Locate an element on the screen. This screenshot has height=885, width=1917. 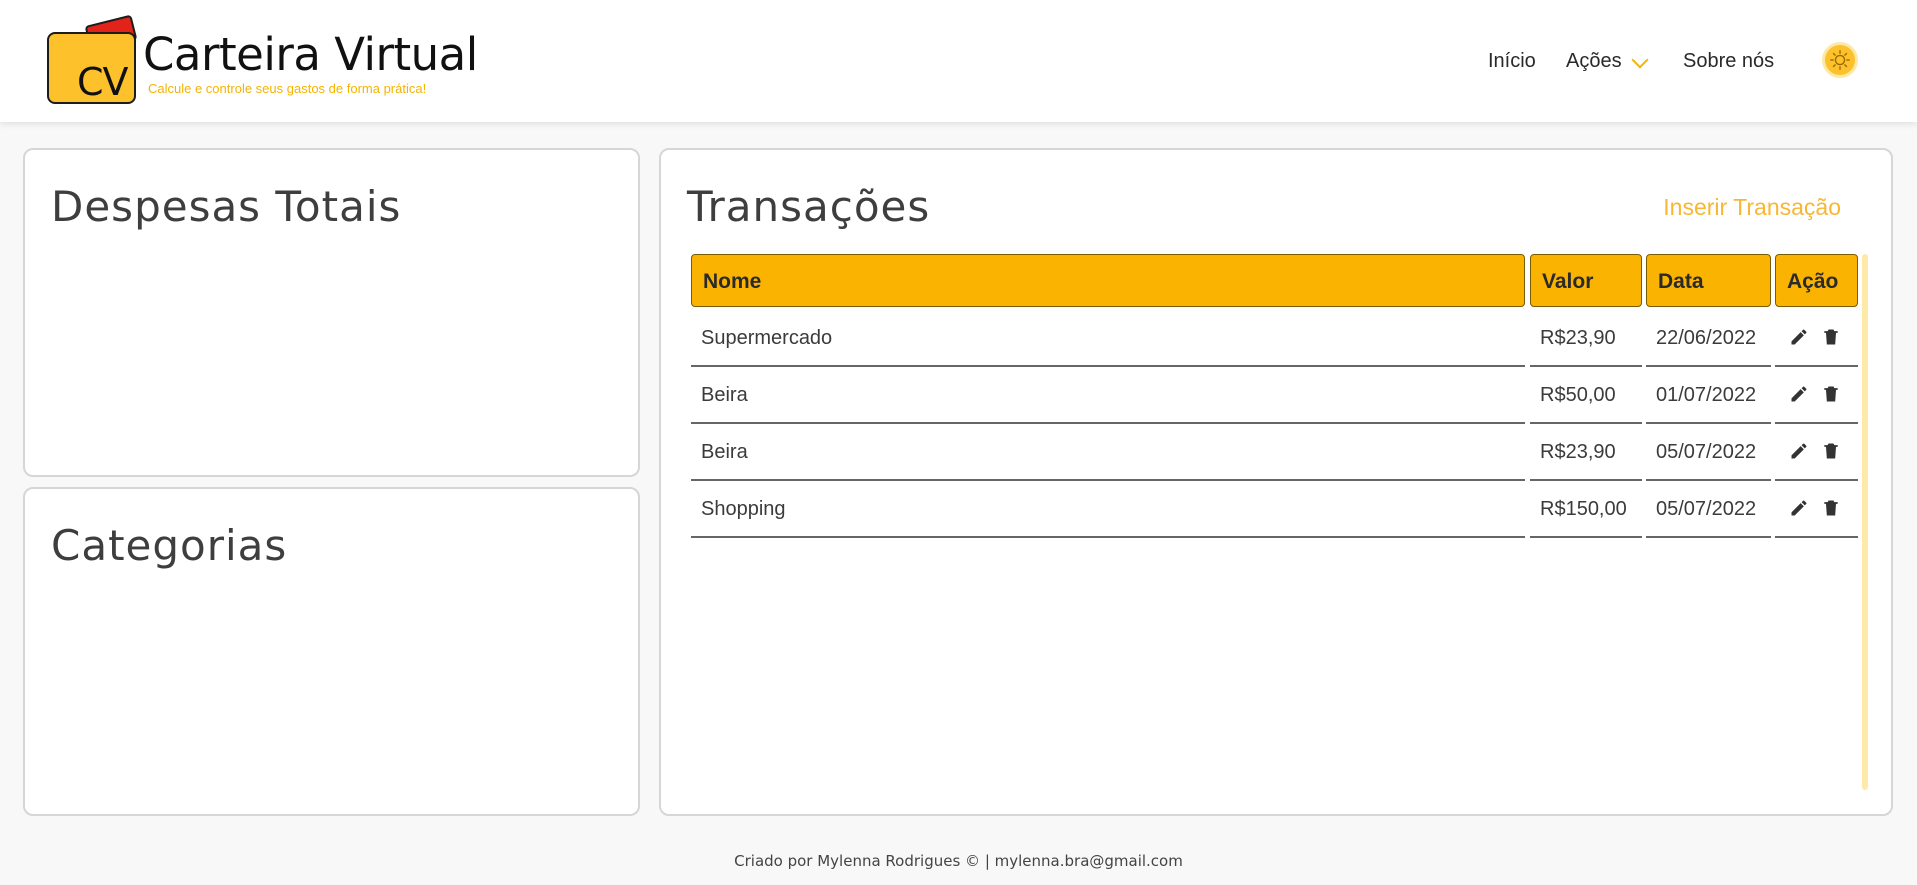
table-row: Beira R$50,00 01/07/2022 is located at coordinates (1276, 396).